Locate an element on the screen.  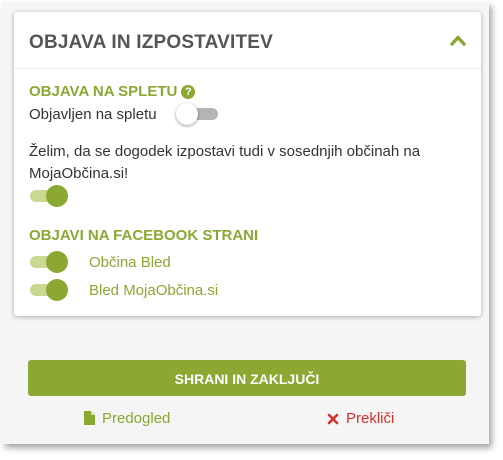
help-circle-icon: ? is located at coordinates (188, 92).